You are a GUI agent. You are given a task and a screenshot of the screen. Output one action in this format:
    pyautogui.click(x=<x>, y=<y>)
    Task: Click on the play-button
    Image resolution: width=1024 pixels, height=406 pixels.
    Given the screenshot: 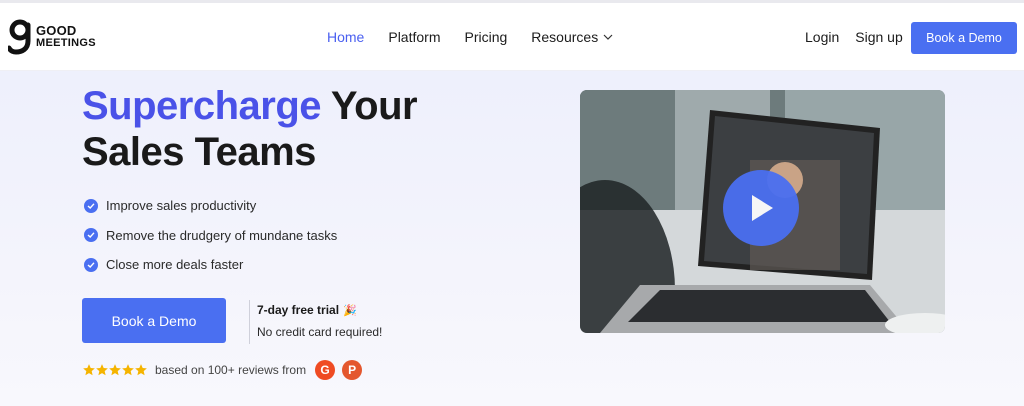 What is the action you would take?
    pyautogui.click(x=761, y=208)
    